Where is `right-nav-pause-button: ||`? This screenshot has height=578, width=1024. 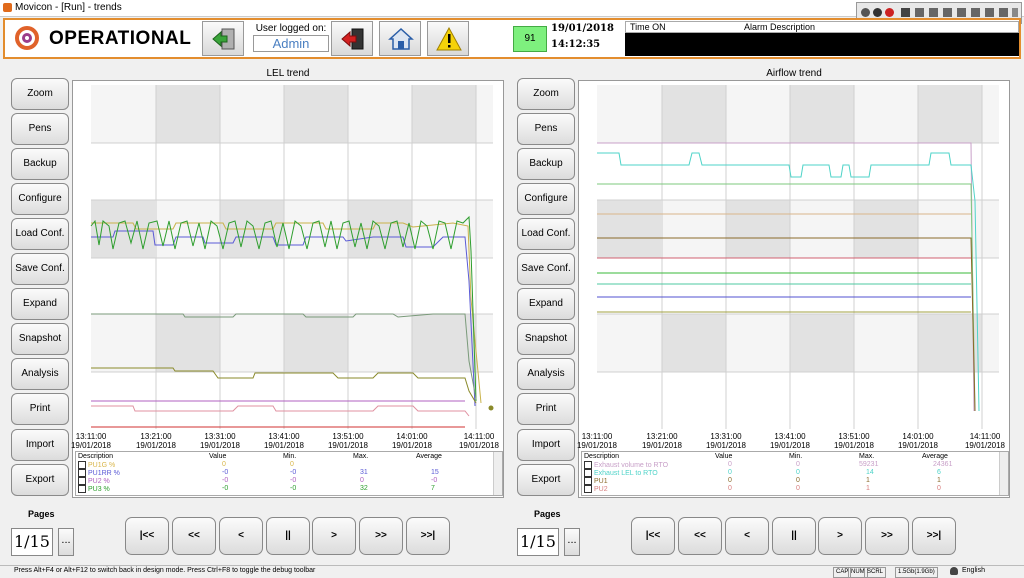
right-nav-pause-button: || is located at coordinates (794, 536).